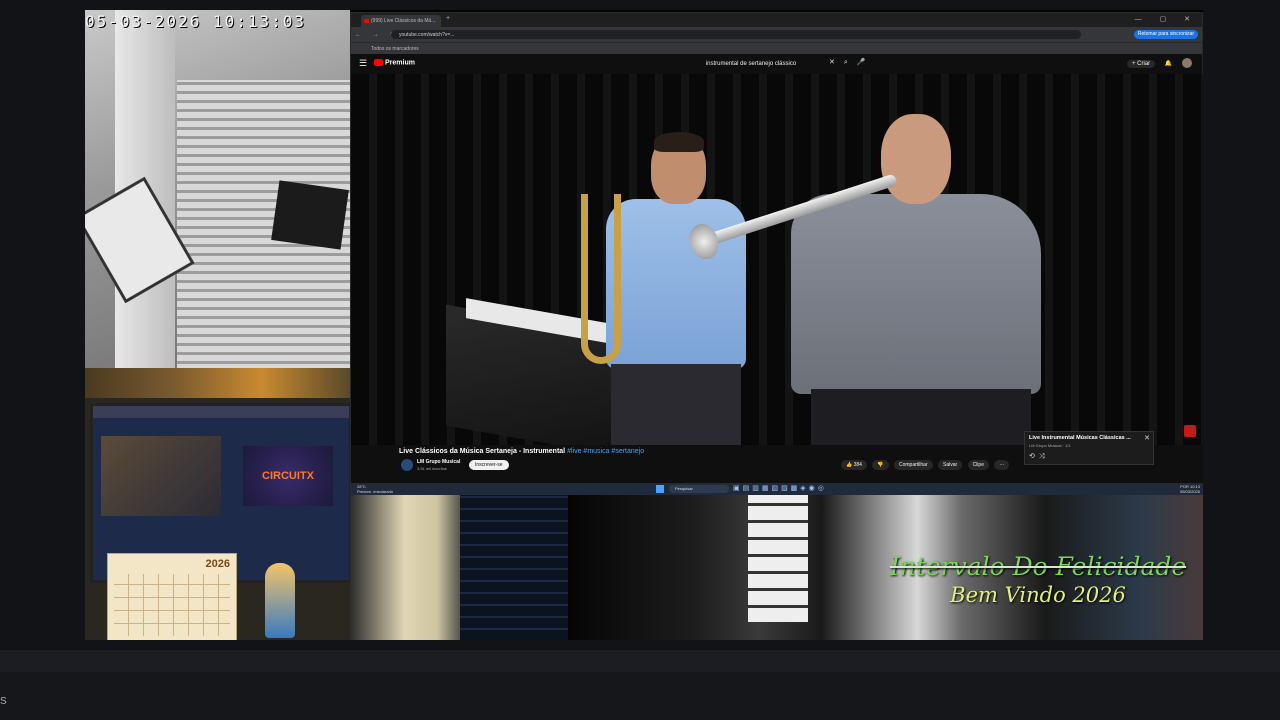  What do you see at coordinates (161, 476) in the screenshot?
I see `stream-thumbnail` at bounding box center [161, 476].